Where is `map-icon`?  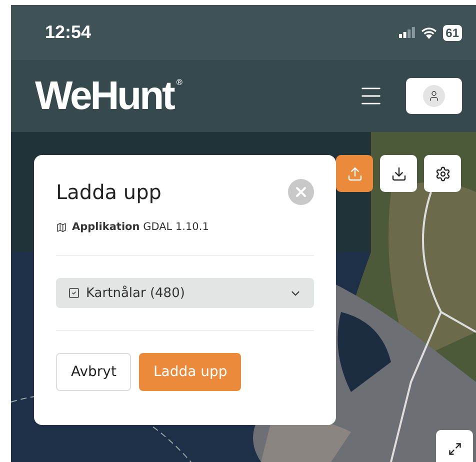
map-icon is located at coordinates (61, 227).